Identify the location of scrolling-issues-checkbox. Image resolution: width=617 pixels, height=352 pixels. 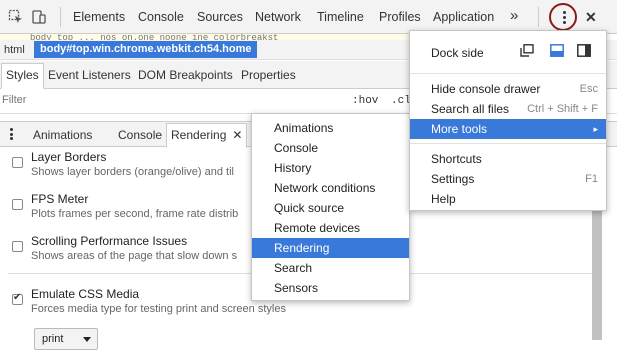
(17, 246).